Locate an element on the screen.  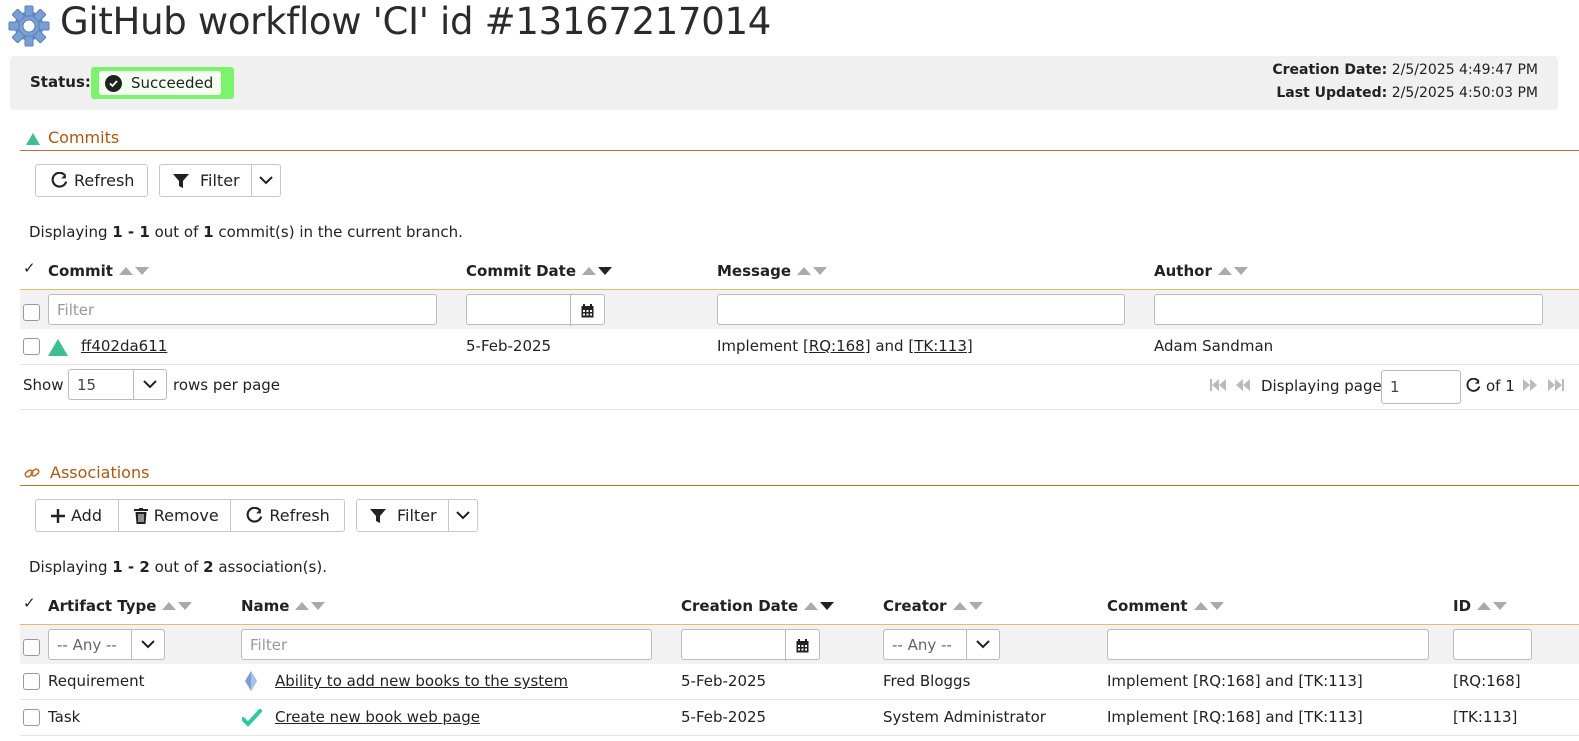
comment-filter-input is located at coordinates (1268, 644).